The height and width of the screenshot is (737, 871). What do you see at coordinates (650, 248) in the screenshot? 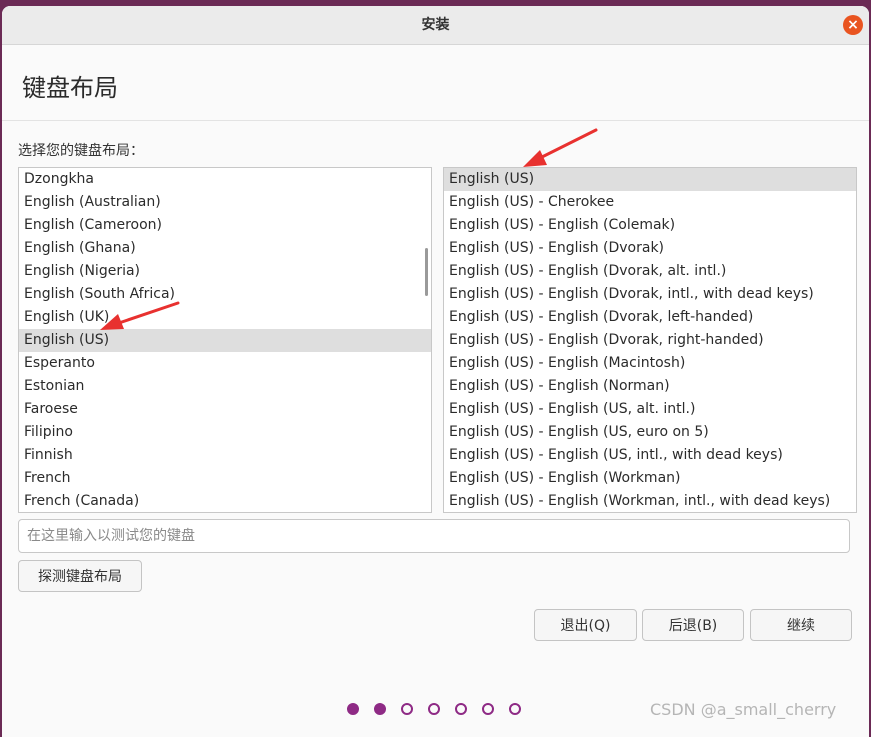
I see `variant-item-english-us-english-dvorak: English (US) - English (Dvorak)` at bounding box center [650, 248].